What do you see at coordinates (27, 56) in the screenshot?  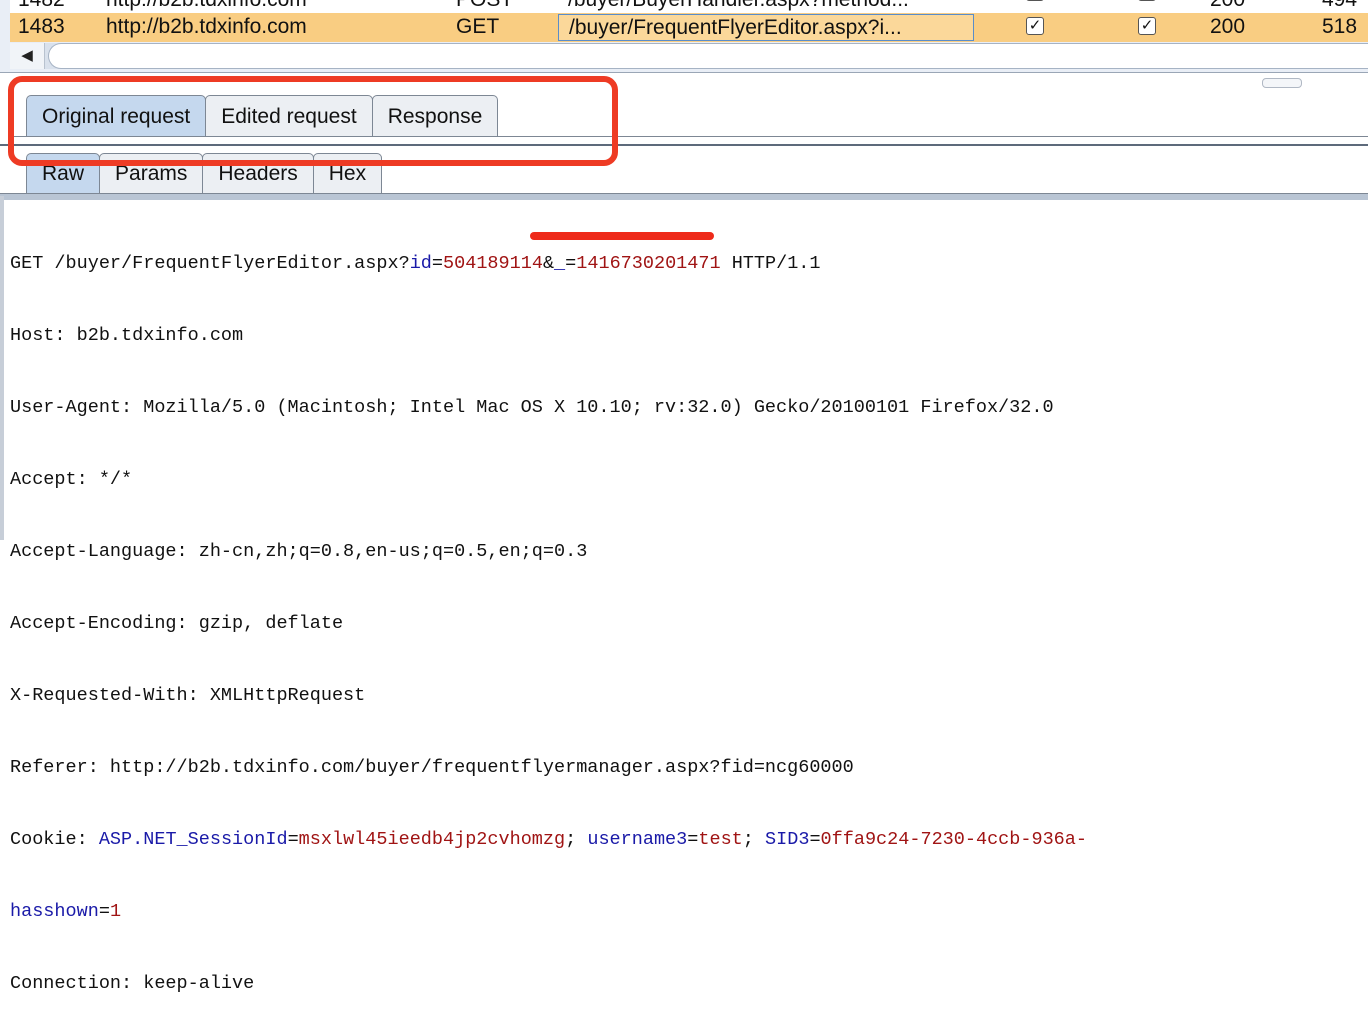 I see `scroll-left-icon: ◀` at bounding box center [27, 56].